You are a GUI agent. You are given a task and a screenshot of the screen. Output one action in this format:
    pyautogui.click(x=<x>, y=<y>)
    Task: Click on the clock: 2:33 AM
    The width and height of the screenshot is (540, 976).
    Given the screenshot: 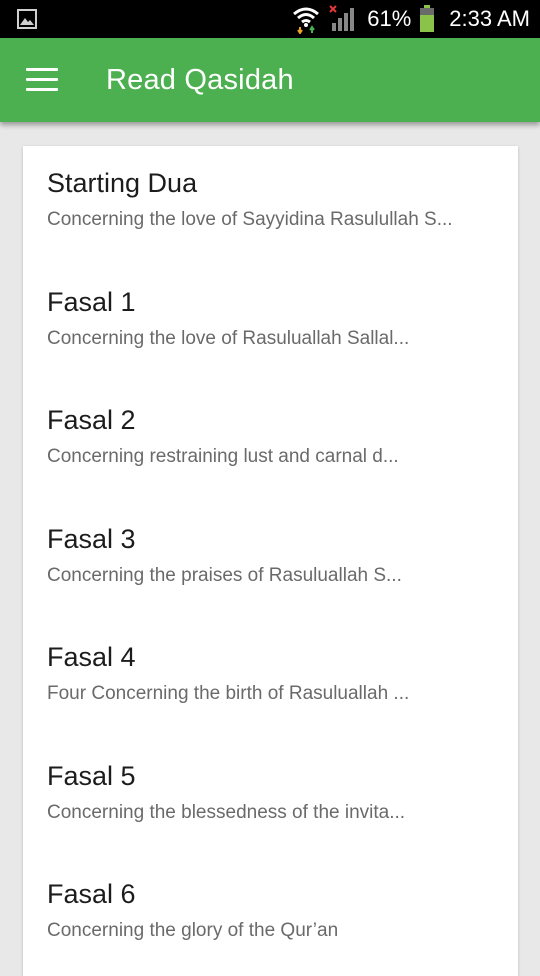 What is the action you would take?
    pyautogui.click(x=489, y=18)
    